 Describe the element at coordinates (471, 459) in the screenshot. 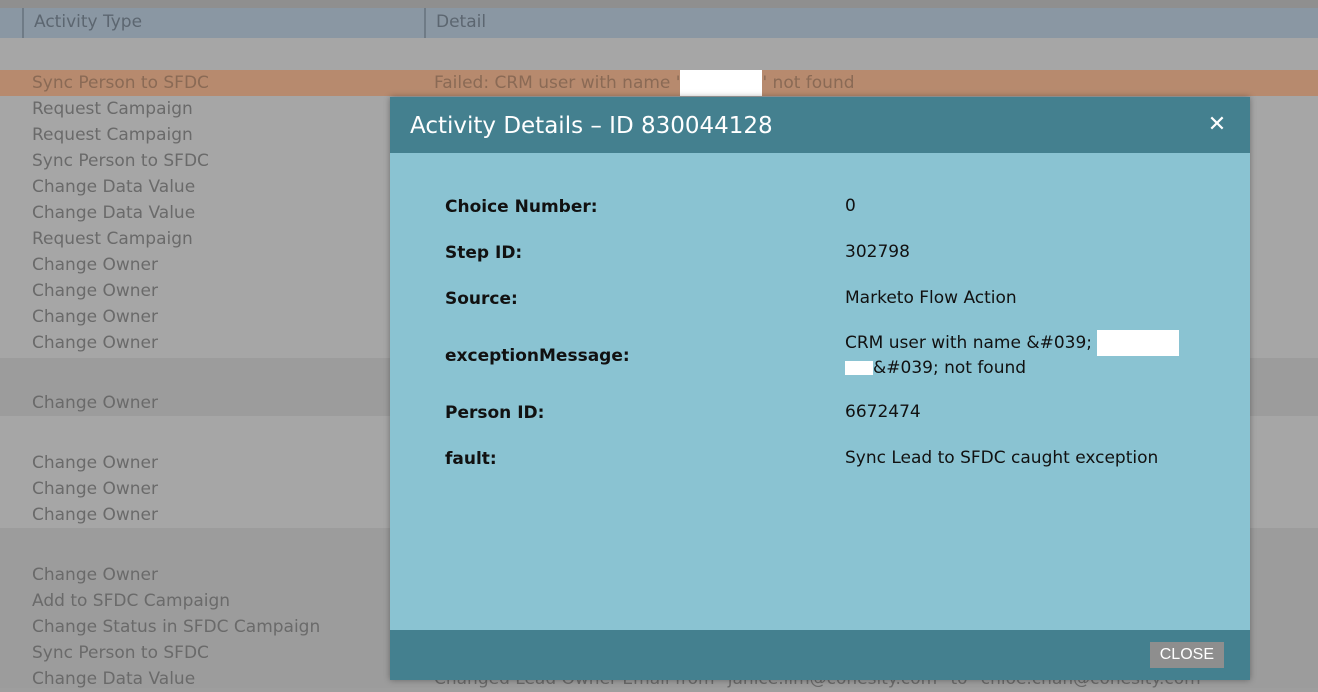

I see `field-label-fault: fault:` at that location.